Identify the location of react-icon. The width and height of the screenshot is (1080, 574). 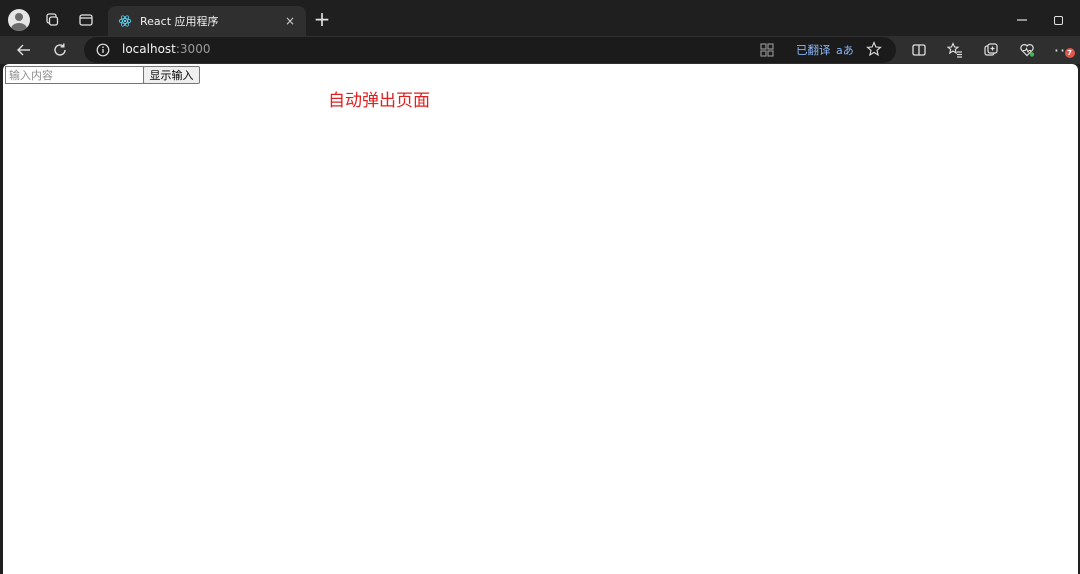
(125, 21).